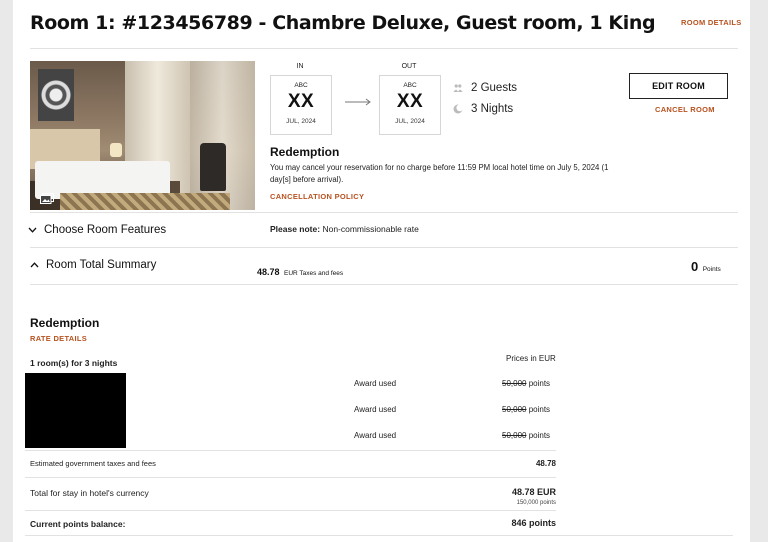  What do you see at coordinates (358, 102) in the screenshot?
I see `arrow-right-icon` at bounding box center [358, 102].